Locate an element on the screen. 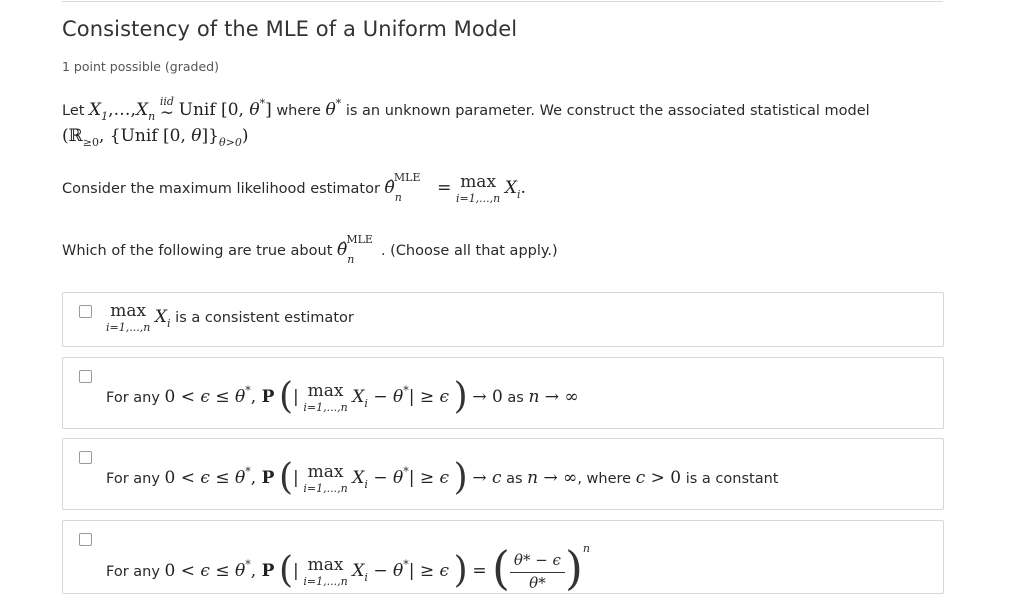  max-range-opt3: i=1,...,n is located at coordinates (325, 488).